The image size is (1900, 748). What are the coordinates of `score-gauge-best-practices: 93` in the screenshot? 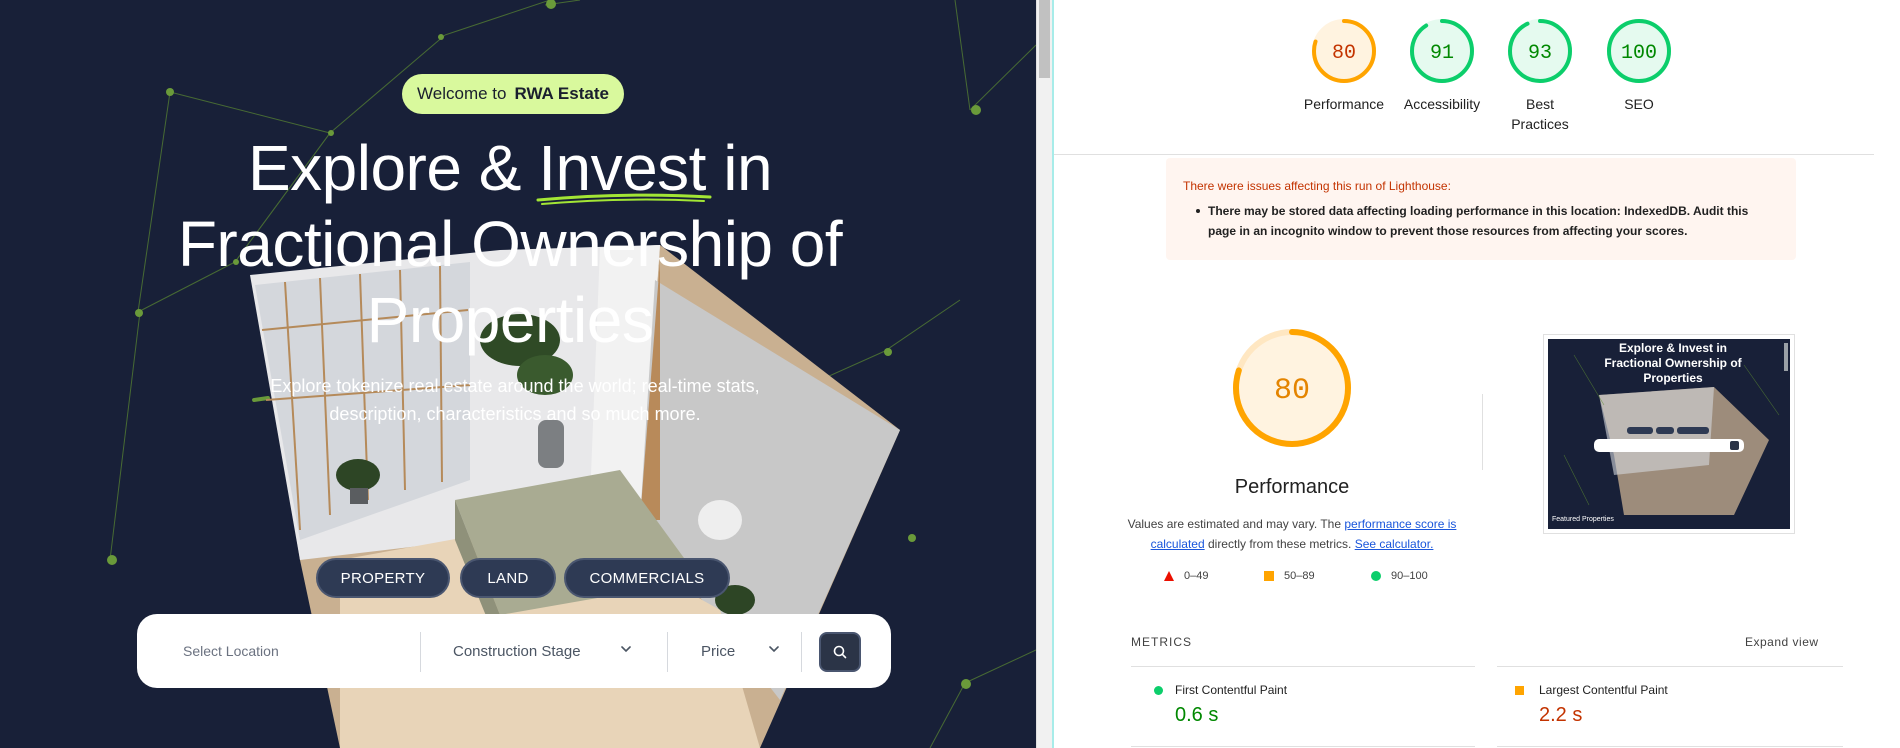 It's located at (1540, 51).